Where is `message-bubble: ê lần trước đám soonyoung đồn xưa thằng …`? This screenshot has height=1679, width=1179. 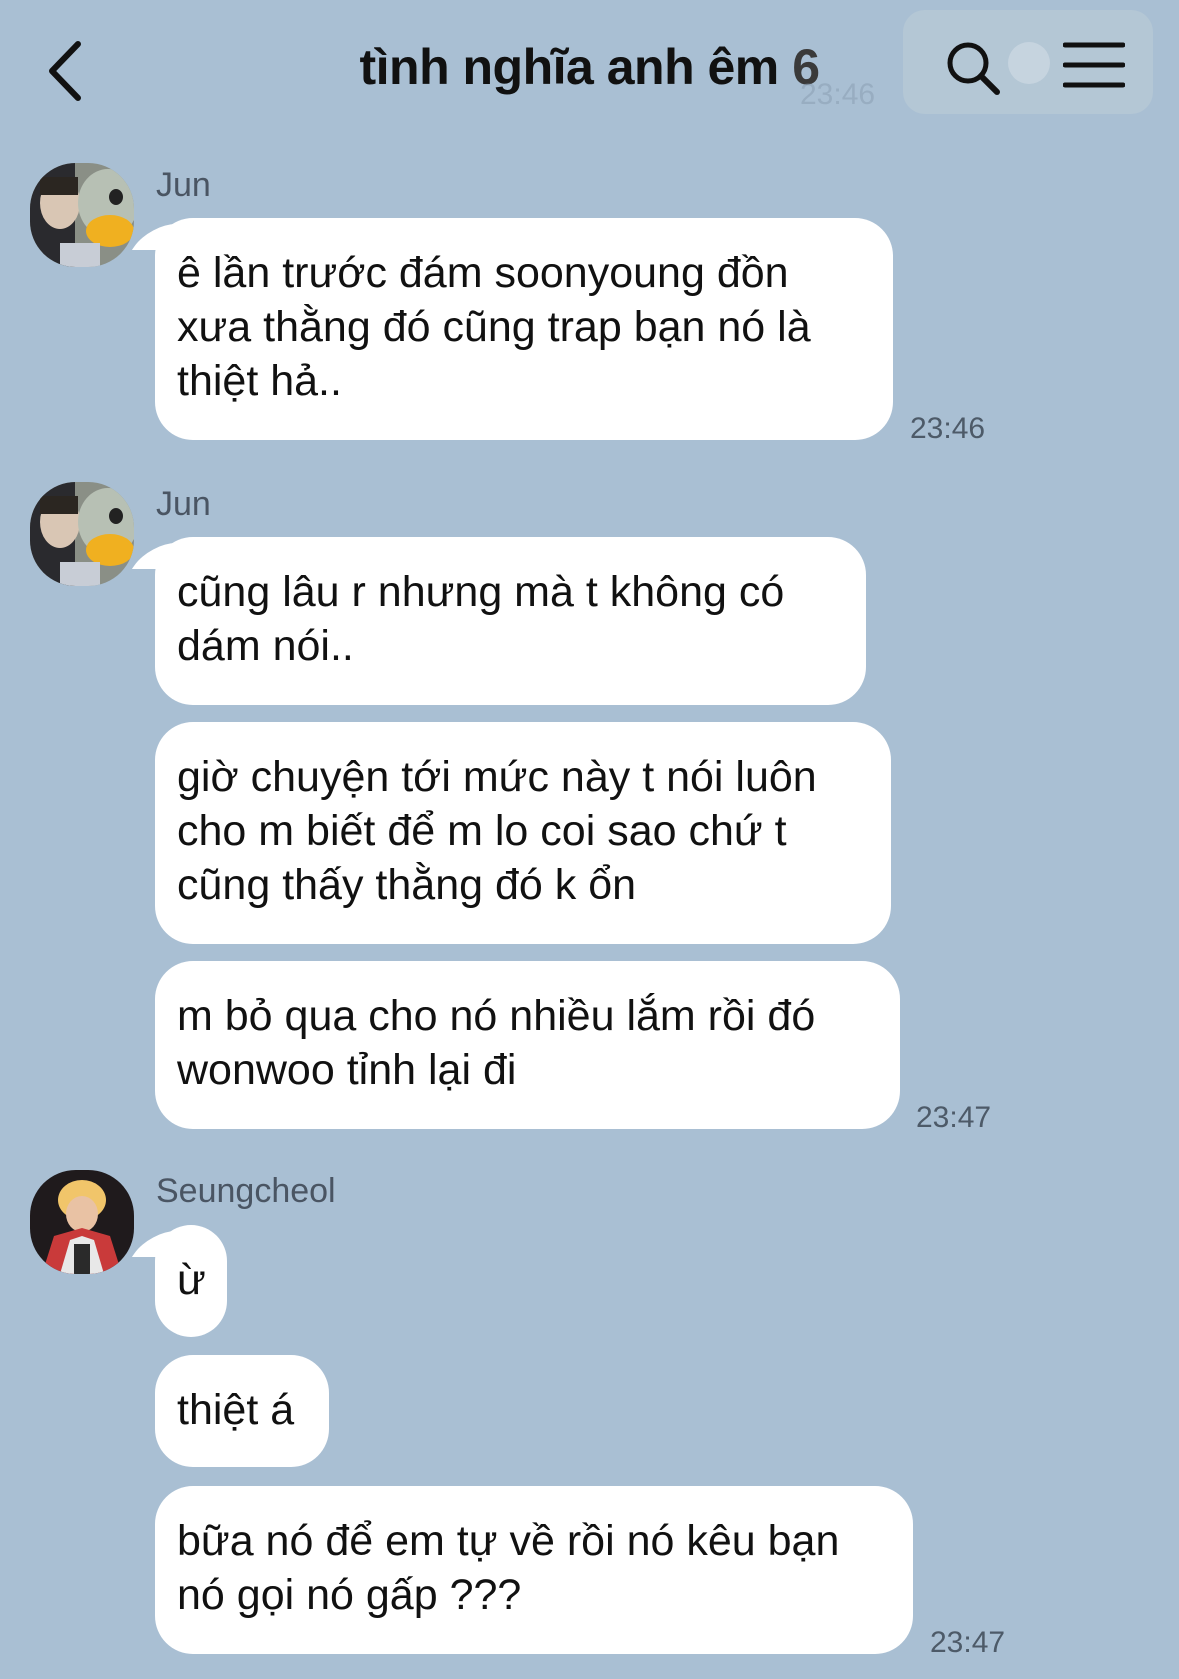 message-bubble: ê lần trước đám soonyoung đồn xưa thằng … is located at coordinates (524, 329).